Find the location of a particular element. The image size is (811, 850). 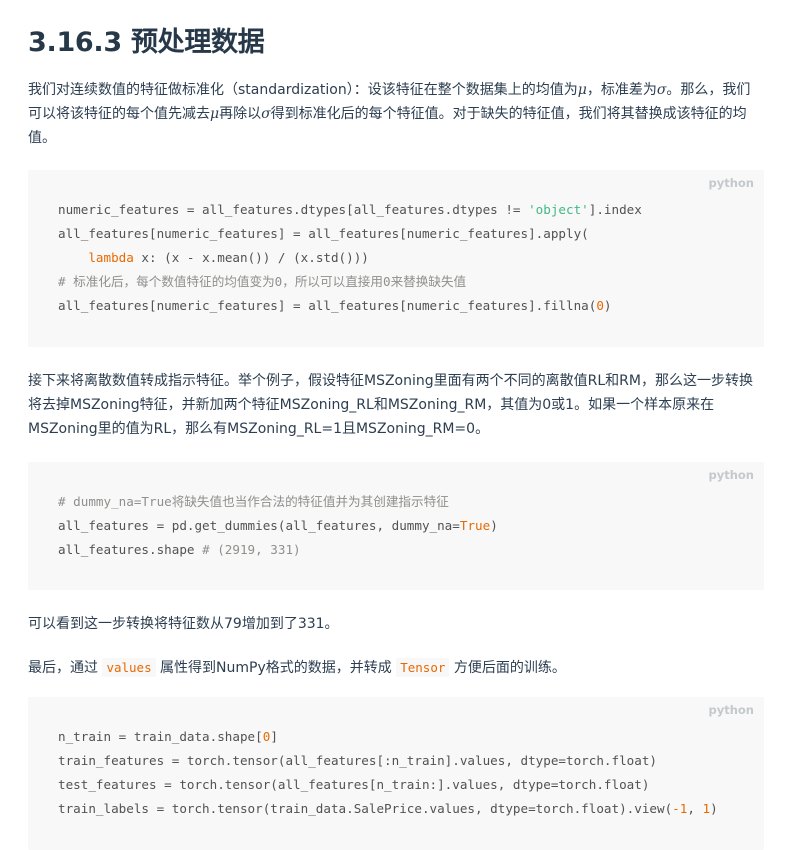

code-comment: # 标准化后，每个数值特征的均值变为0，所以可以直接用0来替换缺失值 is located at coordinates (262, 281).